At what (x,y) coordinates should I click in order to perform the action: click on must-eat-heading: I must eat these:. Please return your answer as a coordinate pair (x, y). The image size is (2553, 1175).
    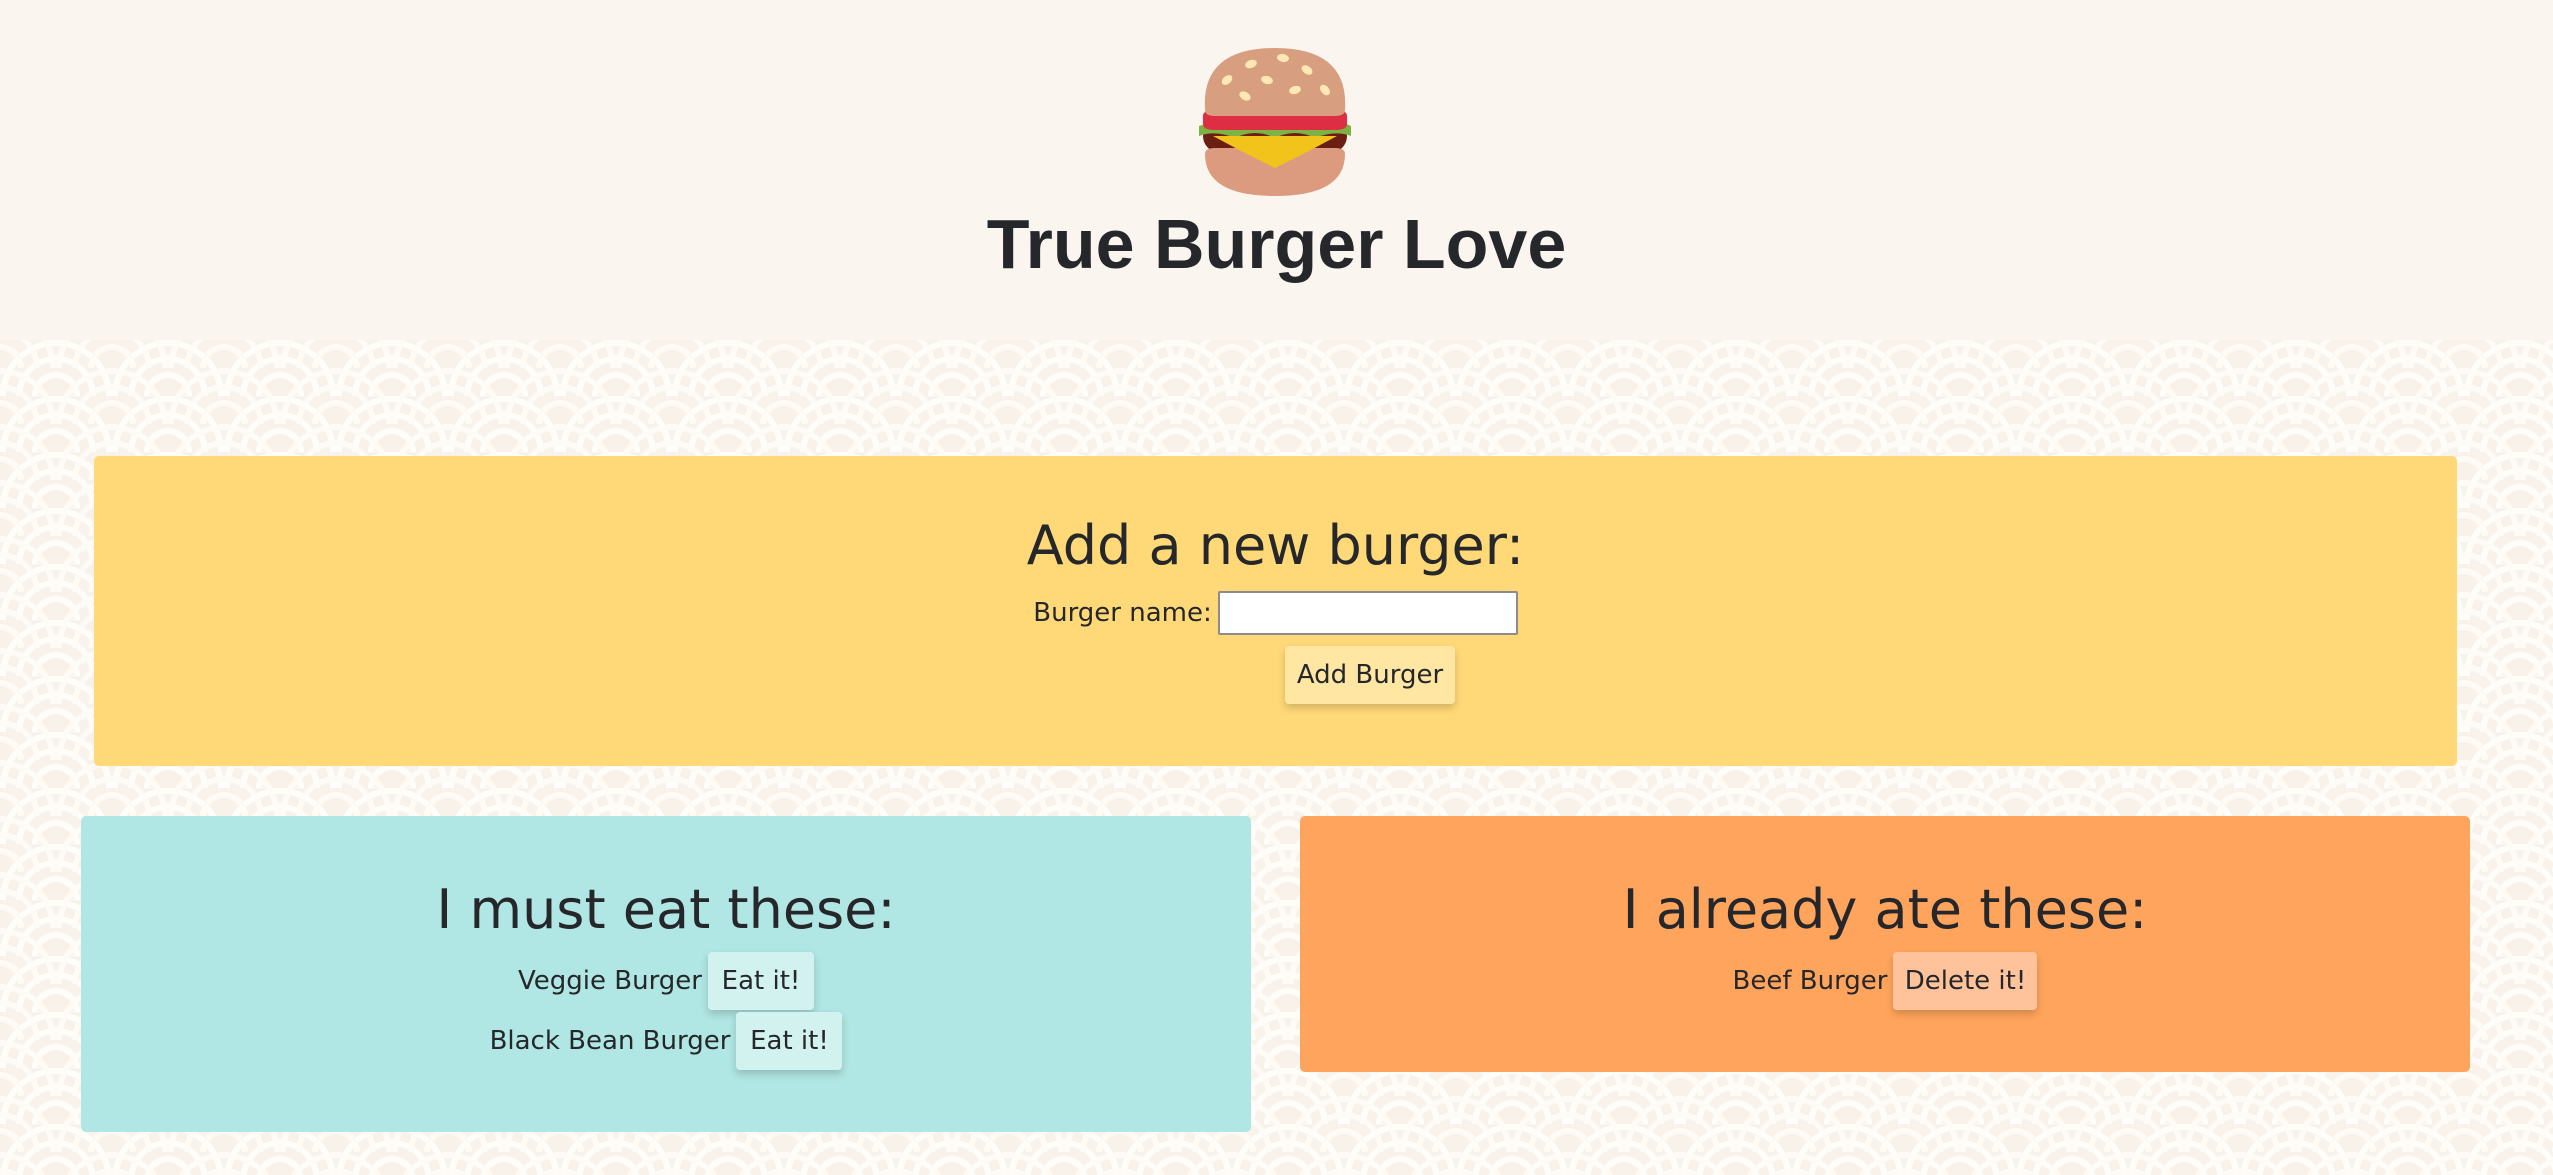
    Looking at the image, I should click on (666, 909).